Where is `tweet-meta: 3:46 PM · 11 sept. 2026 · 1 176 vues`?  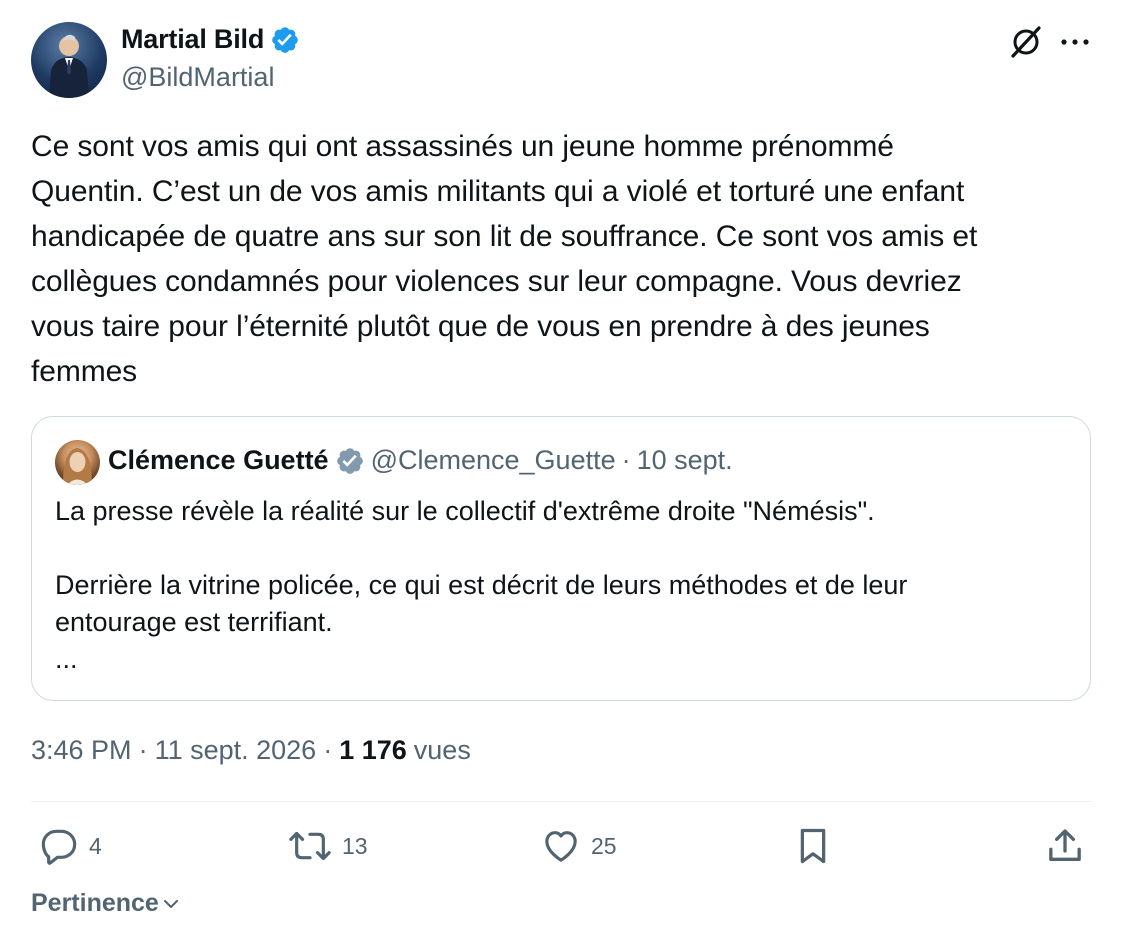
tweet-meta: 3:46 PM · 11 sept. 2026 · 1 176 vues is located at coordinates (251, 750).